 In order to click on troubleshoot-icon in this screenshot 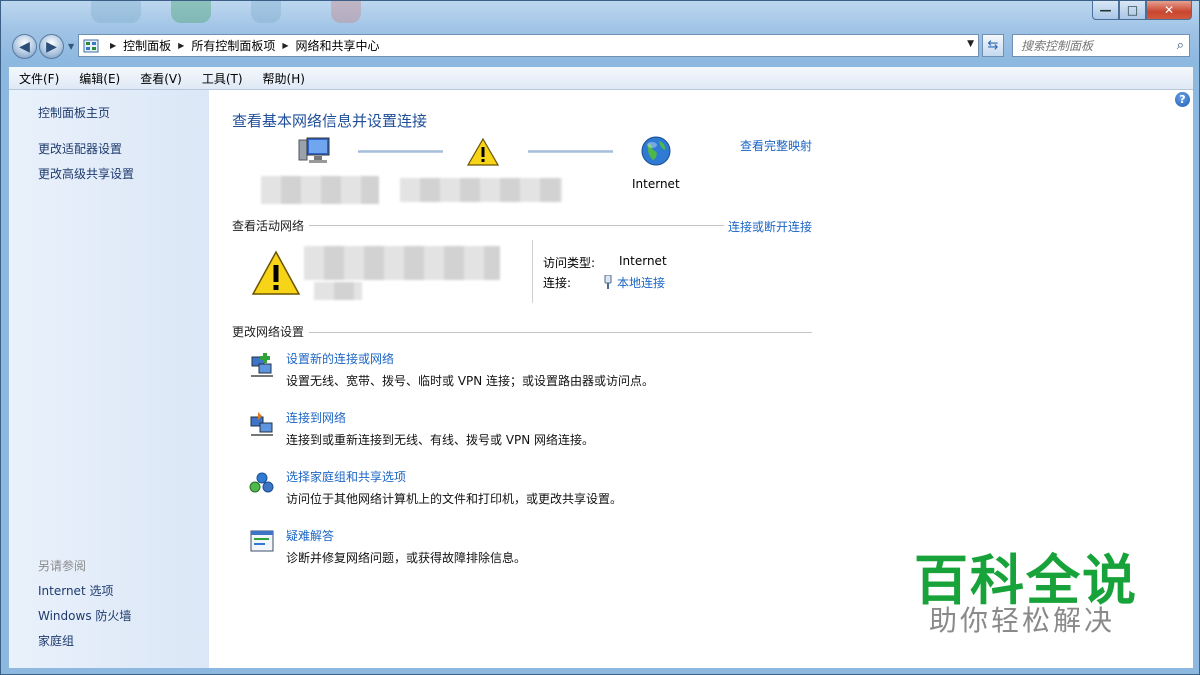, I will do `click(262, 541)`.